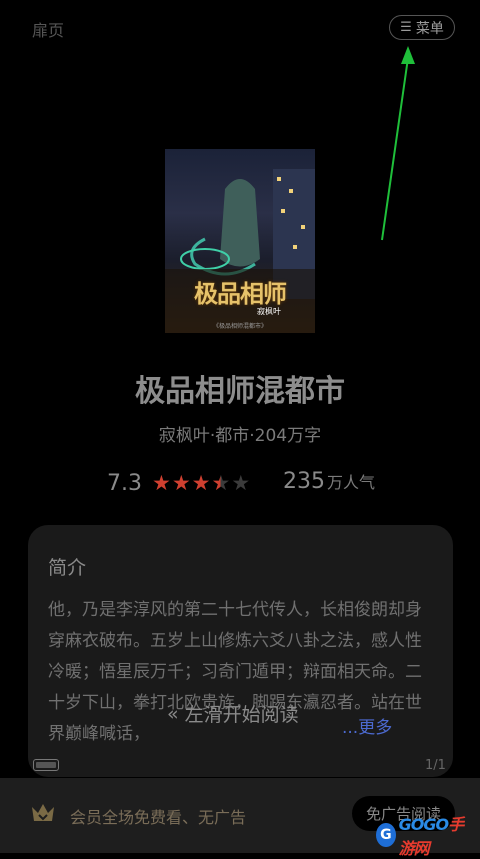 This screenshot has width=480, height=859. What do you see at coordinates (431, 836) in the screenshot?
I see `watermark-text: GOGO手游网` at bounding box center [431, 836].